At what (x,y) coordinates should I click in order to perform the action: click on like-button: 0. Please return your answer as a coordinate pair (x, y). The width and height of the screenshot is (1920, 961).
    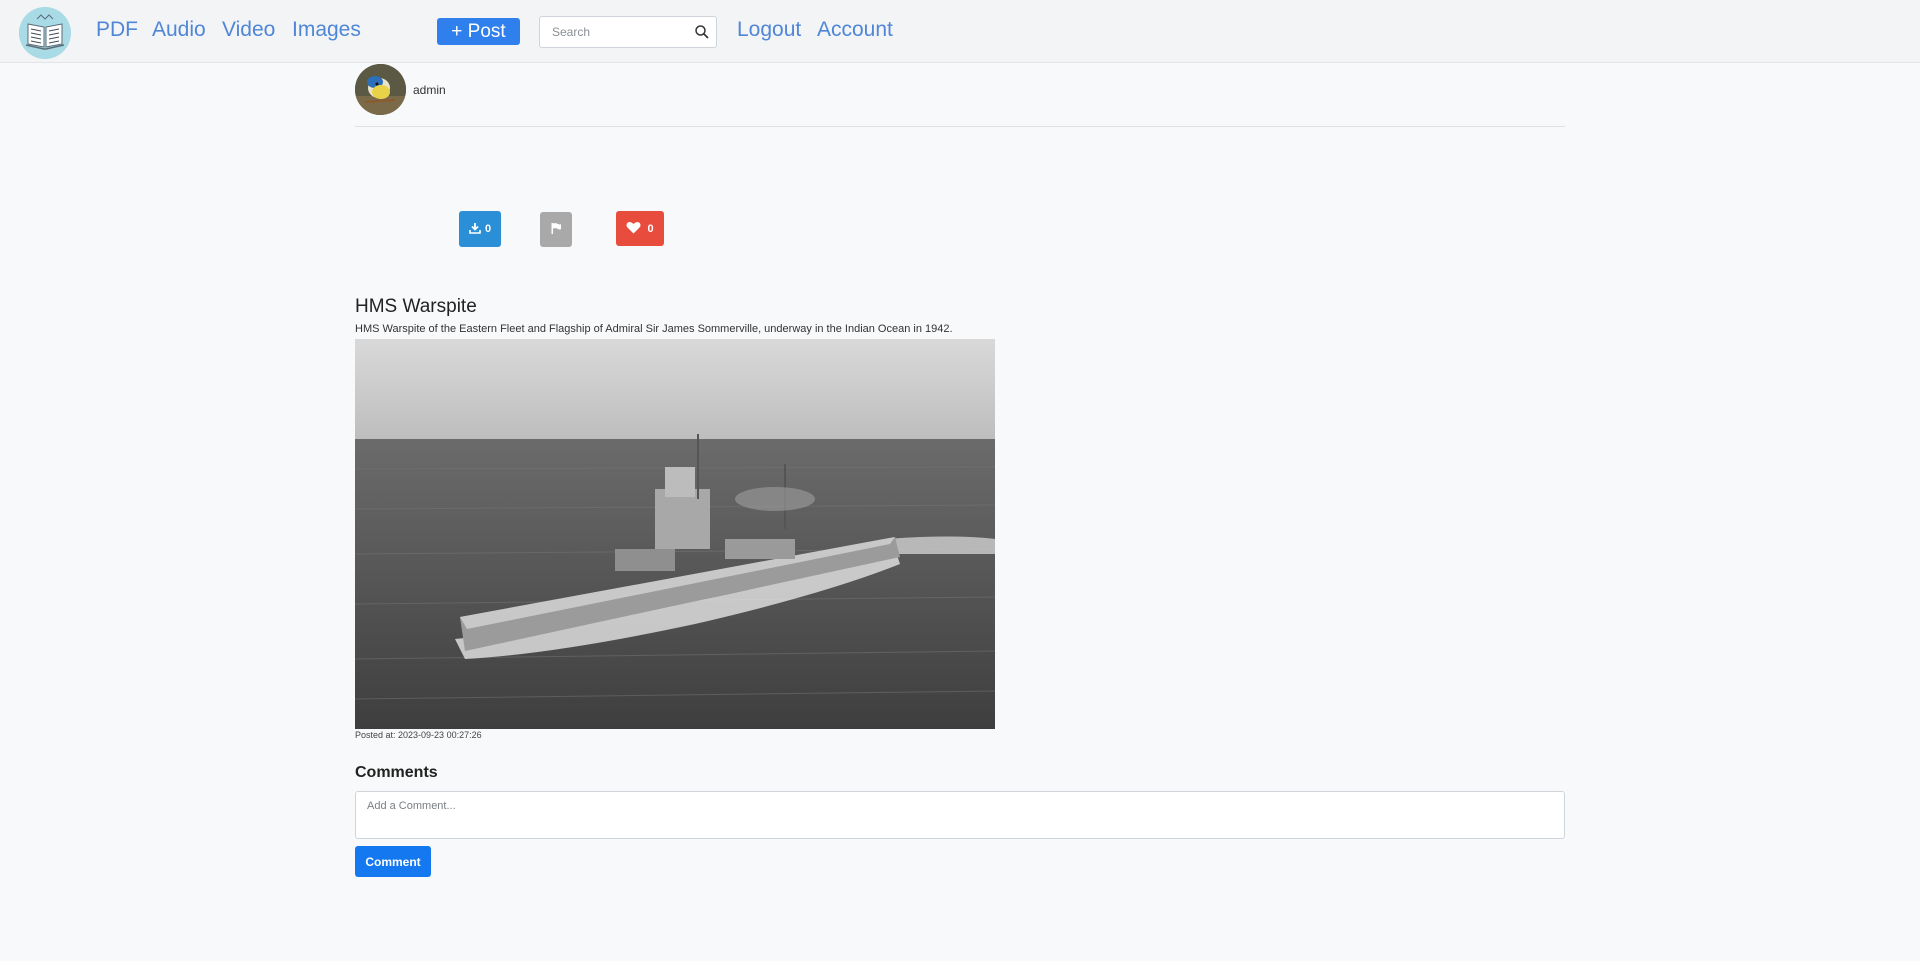
    Looking at the image, I should click on (640, 228).